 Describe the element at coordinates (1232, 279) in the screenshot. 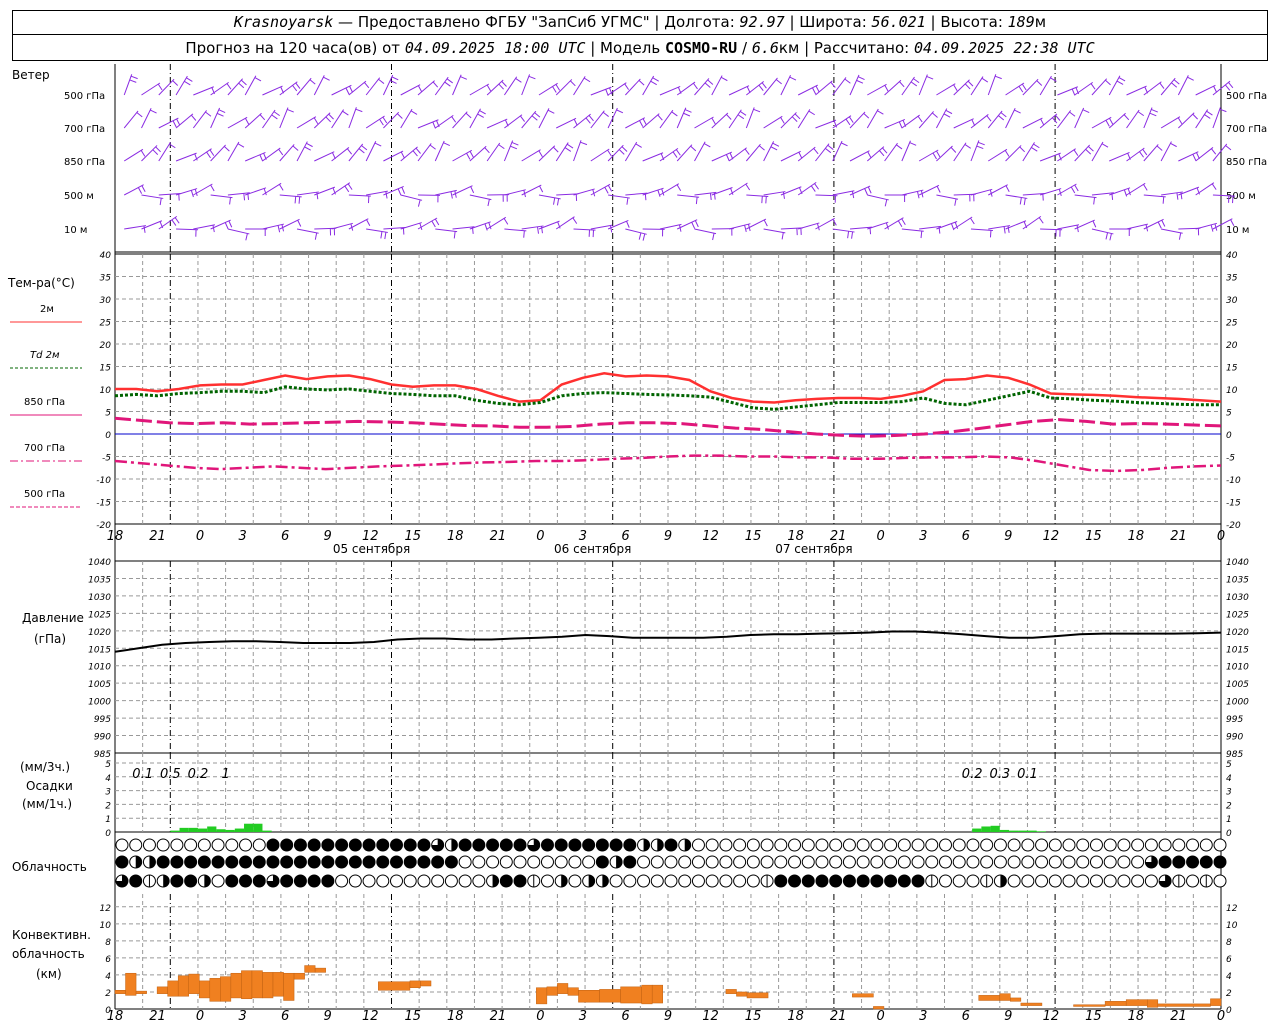

I see `temp-ytick-right: 35` at that location.